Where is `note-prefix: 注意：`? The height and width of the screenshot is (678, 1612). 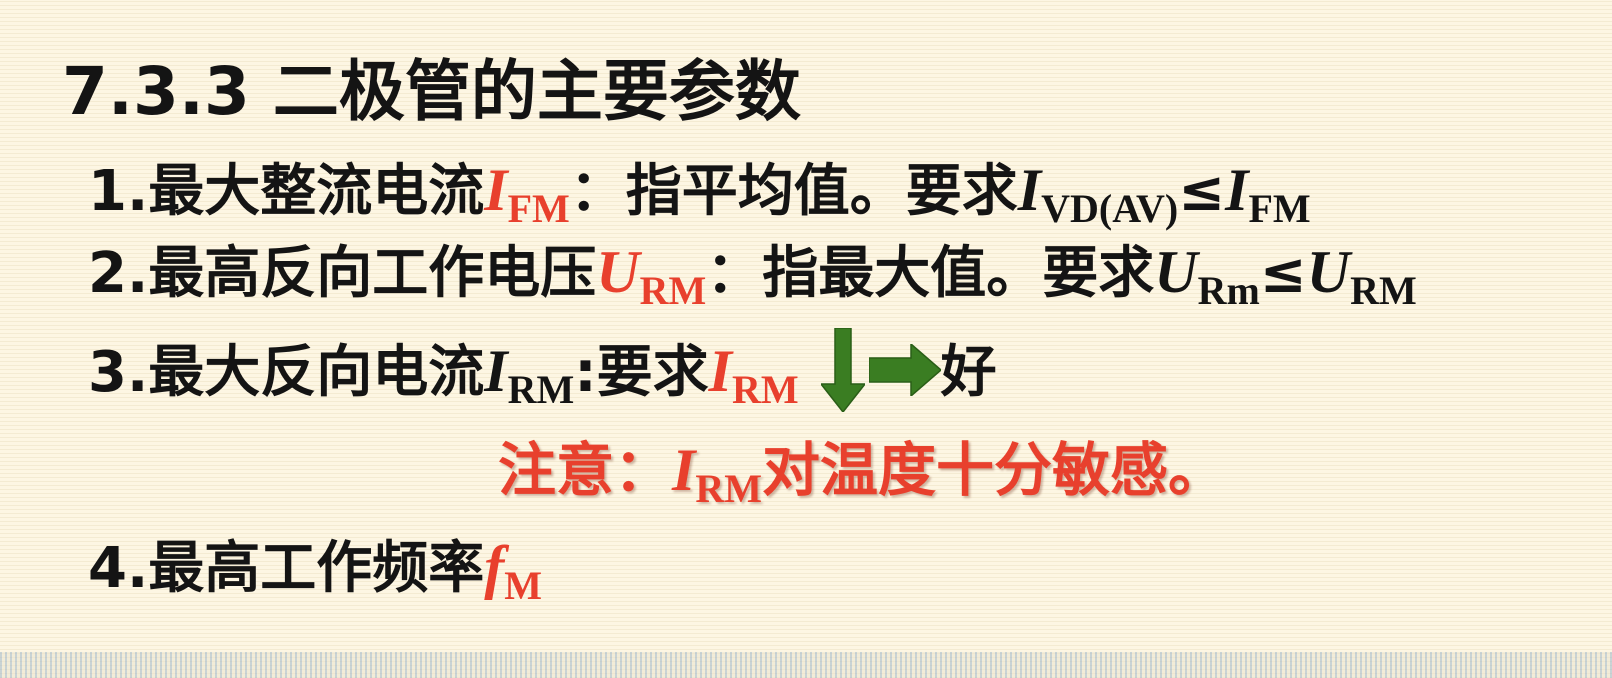 note-prefix: 注意： is located at coordinates (585, 470).